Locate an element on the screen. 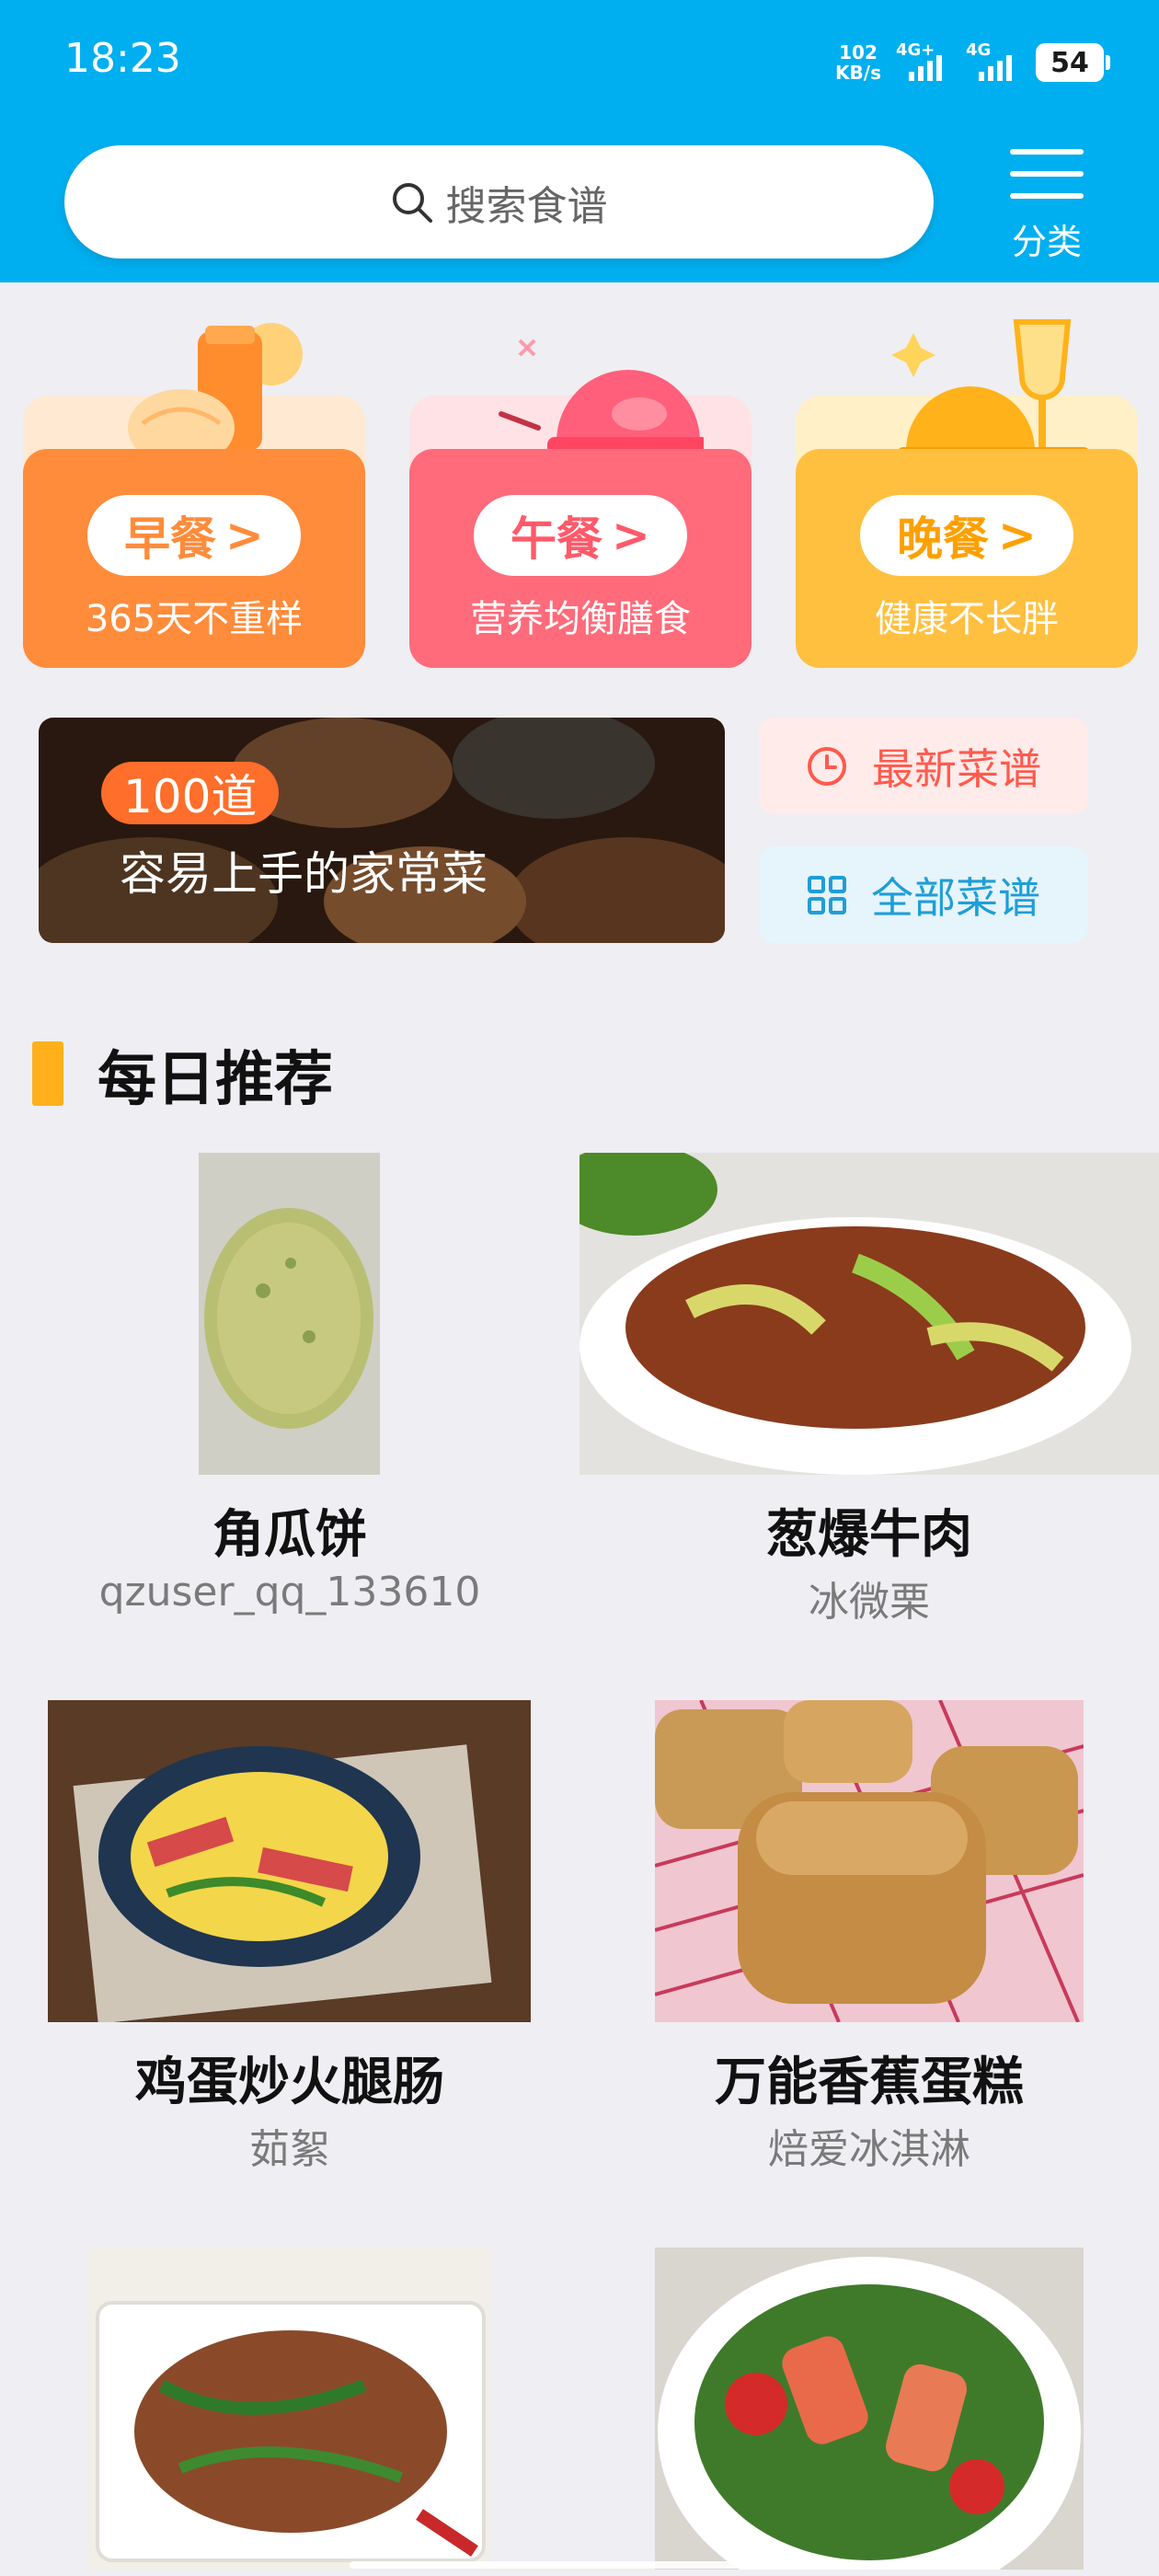  recipe-author: 茹絮 is located at coordinates (289, 2149).